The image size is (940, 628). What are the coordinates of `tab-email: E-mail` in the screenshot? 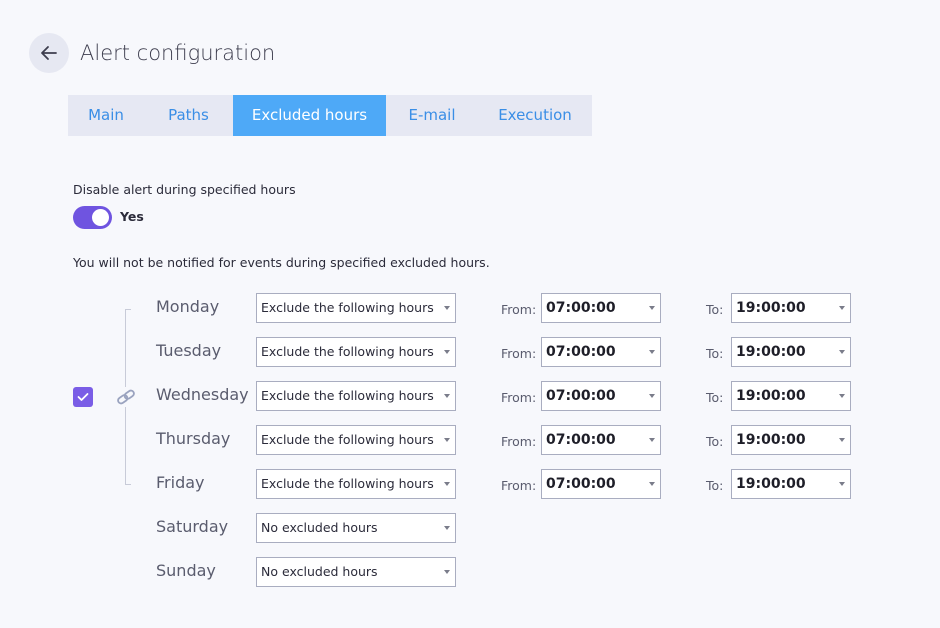 It's located at (432, 115).